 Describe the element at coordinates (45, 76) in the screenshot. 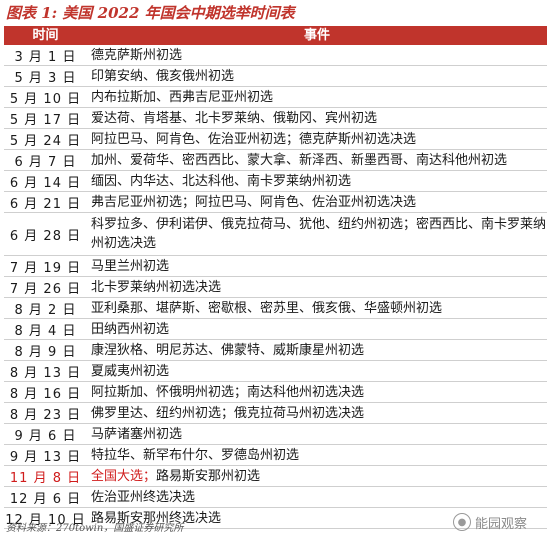

I see `date-cell: 5 月 3 日` at that location.